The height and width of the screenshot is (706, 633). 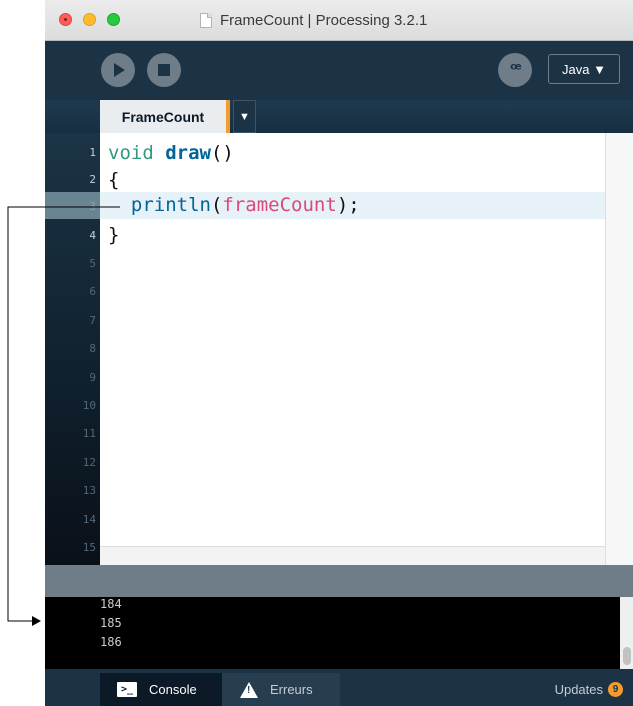 What do you see at coordinates (165, 116) in the screenshot?
I see `tab-framecount: FrameCount` at bounding box center [165, 116].